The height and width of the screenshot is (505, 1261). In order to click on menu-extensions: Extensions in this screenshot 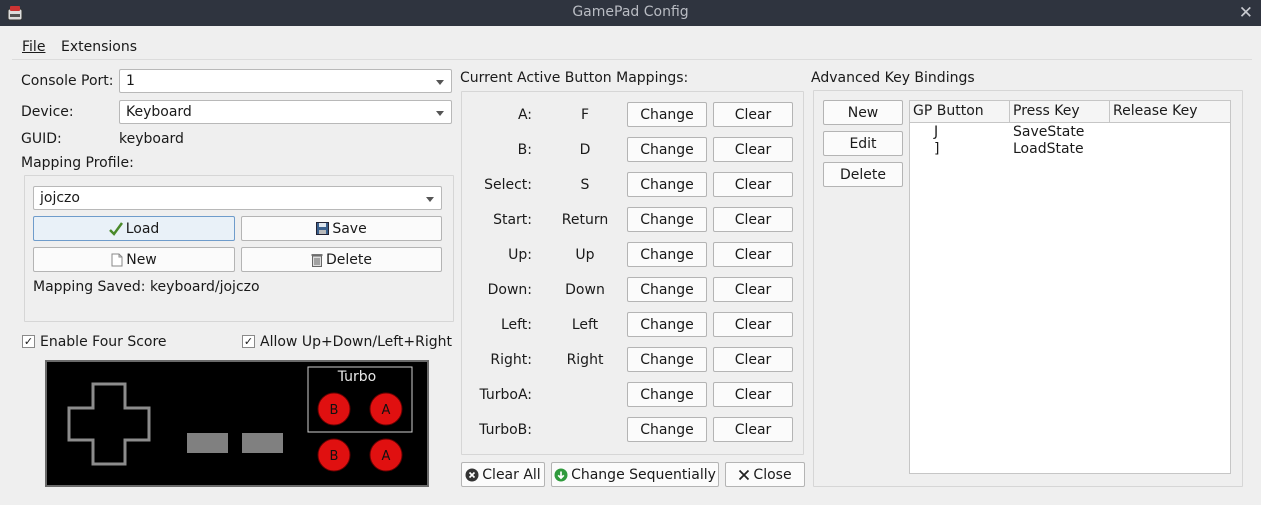, I will do `click(99, 47)`.